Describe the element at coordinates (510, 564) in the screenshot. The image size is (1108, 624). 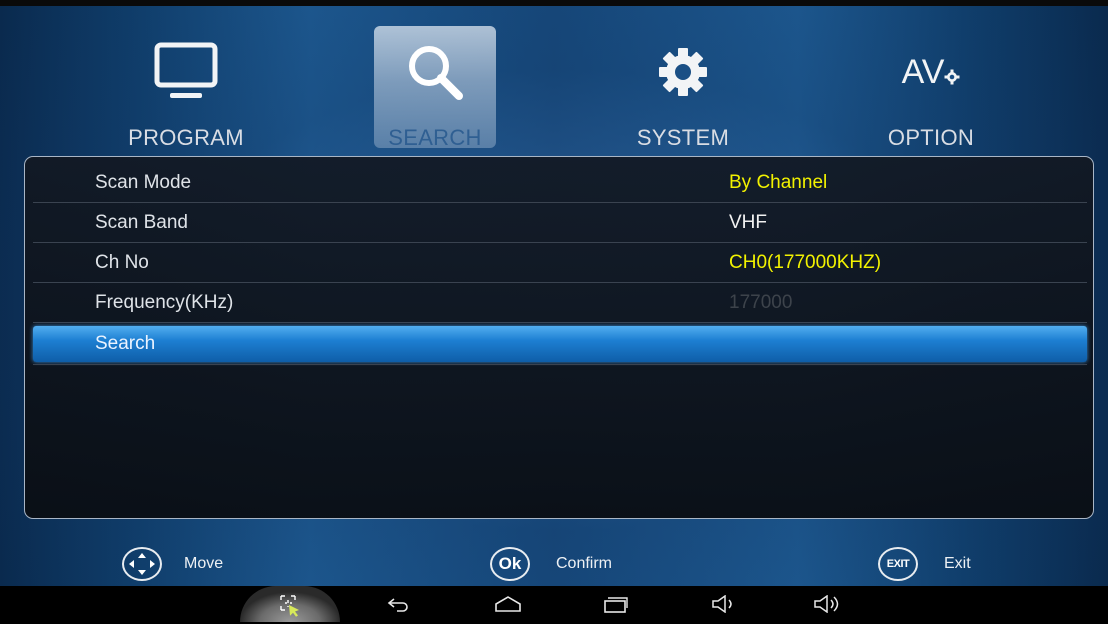
I see `ok-icon: Ok` at that location.